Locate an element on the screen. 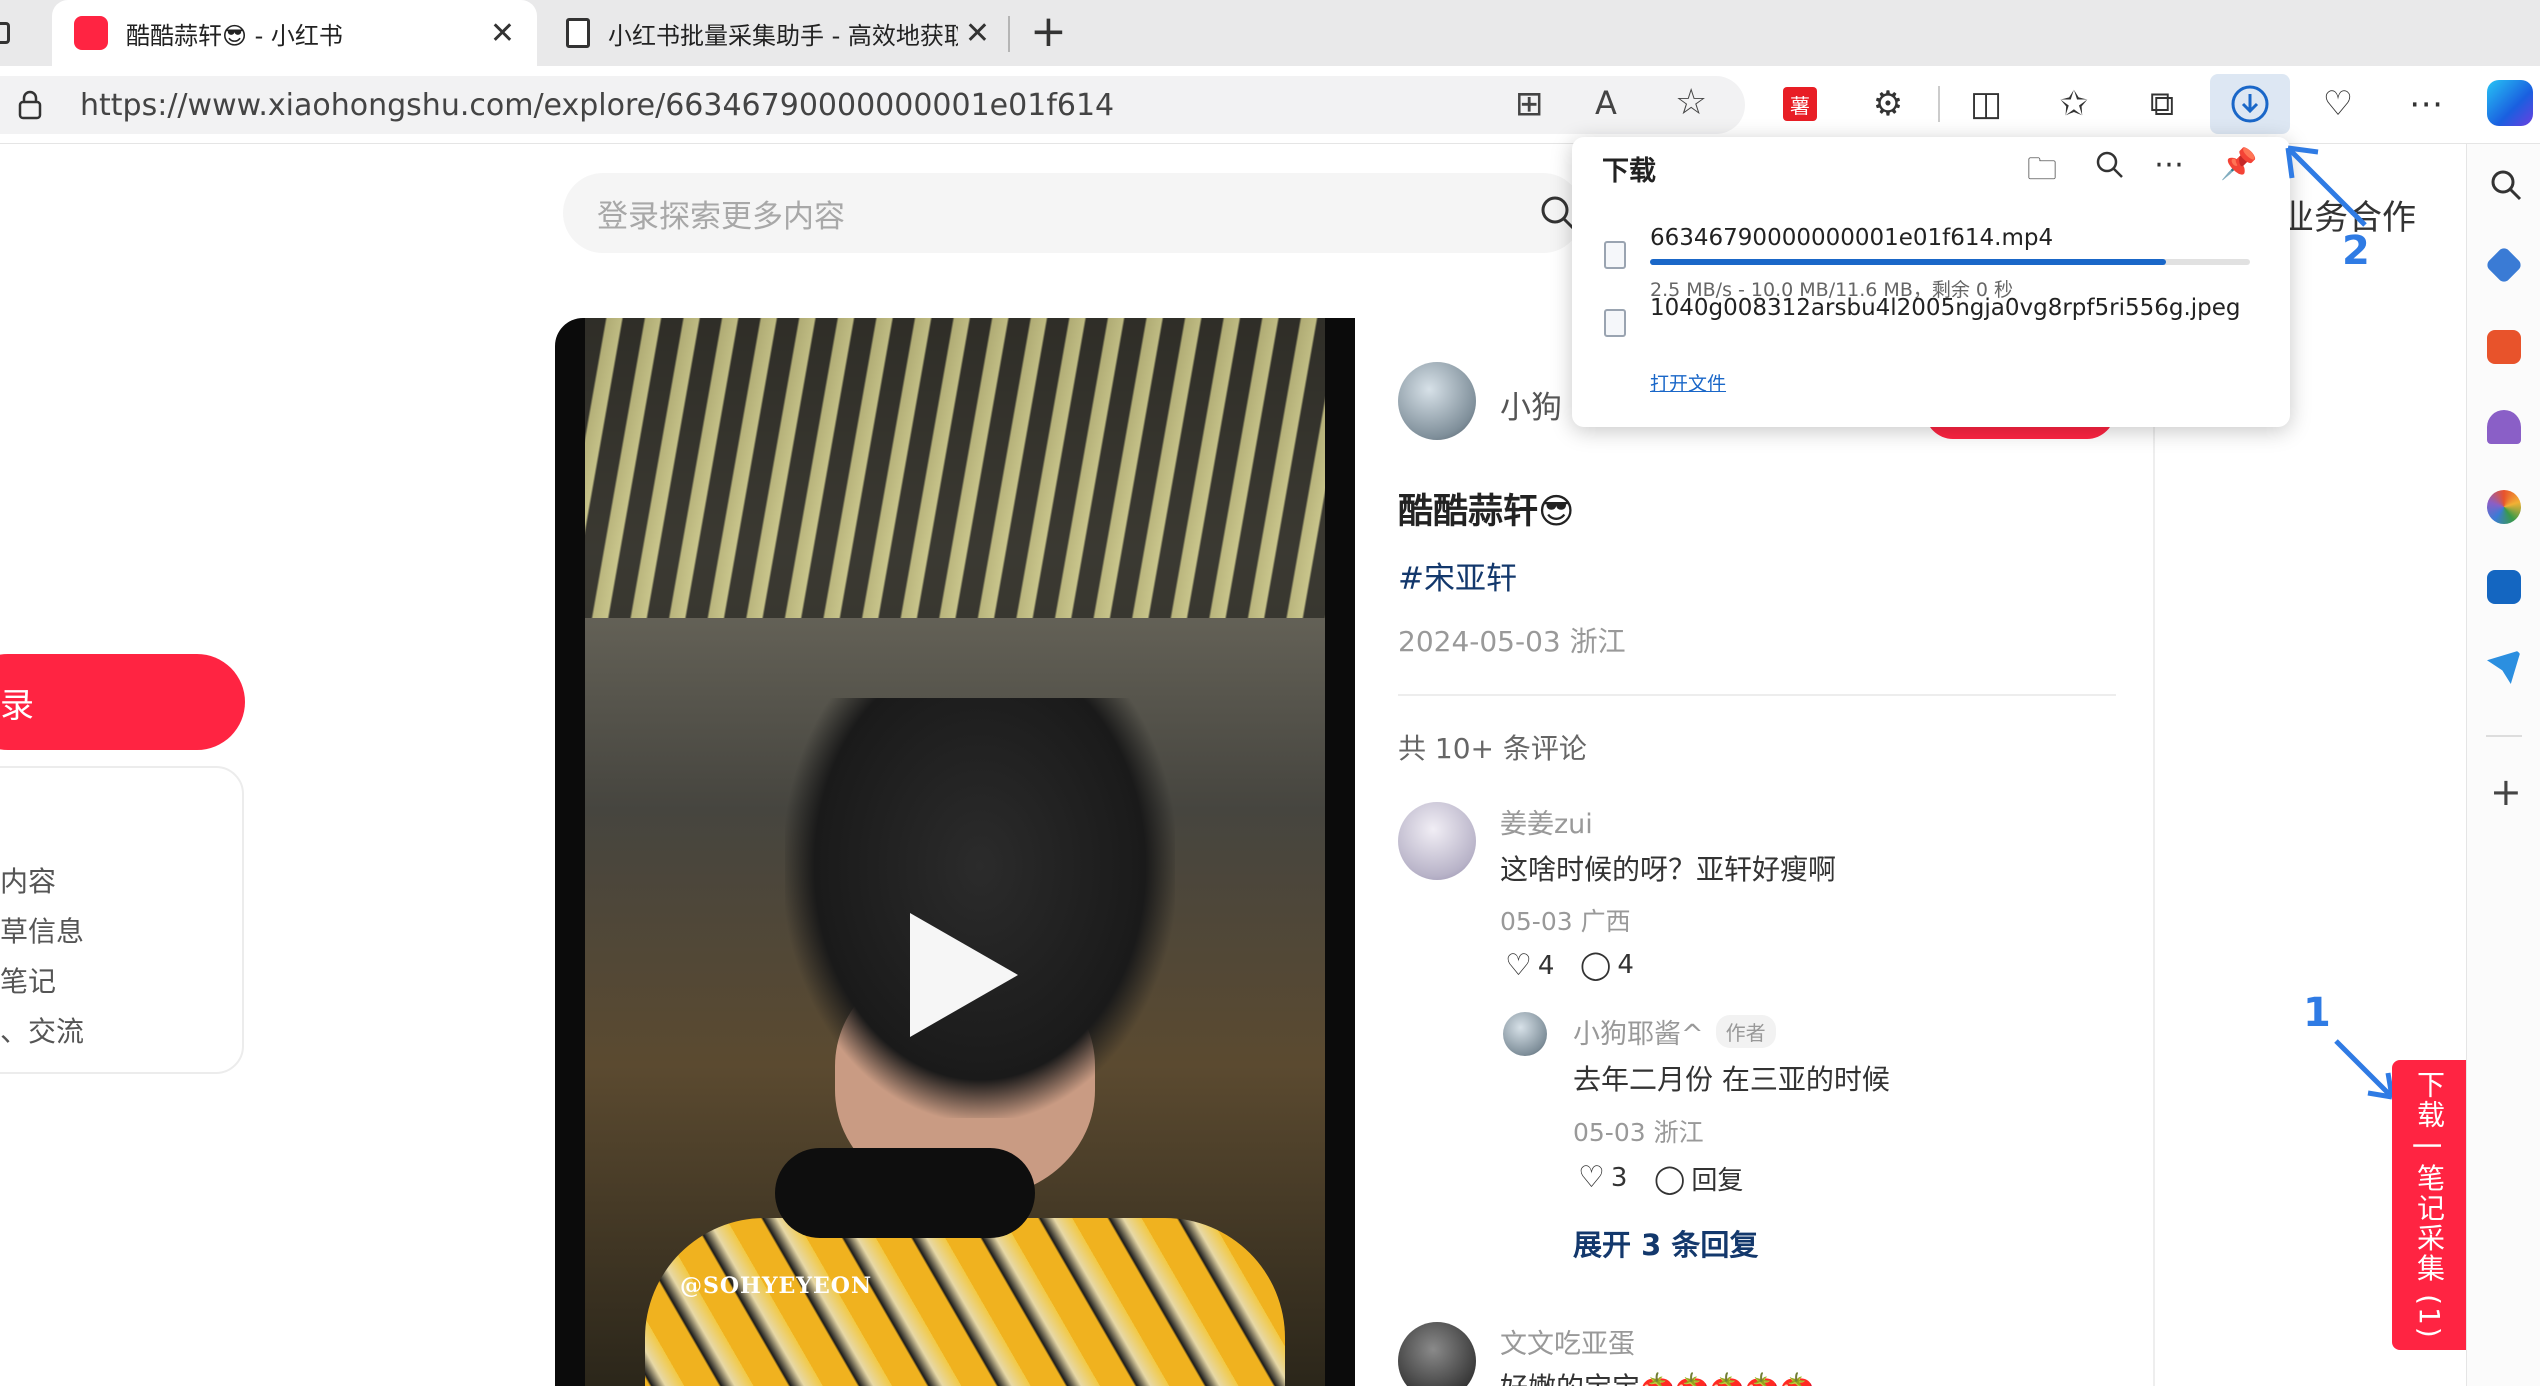  downloads-button is located at coordinates (2250, 104).